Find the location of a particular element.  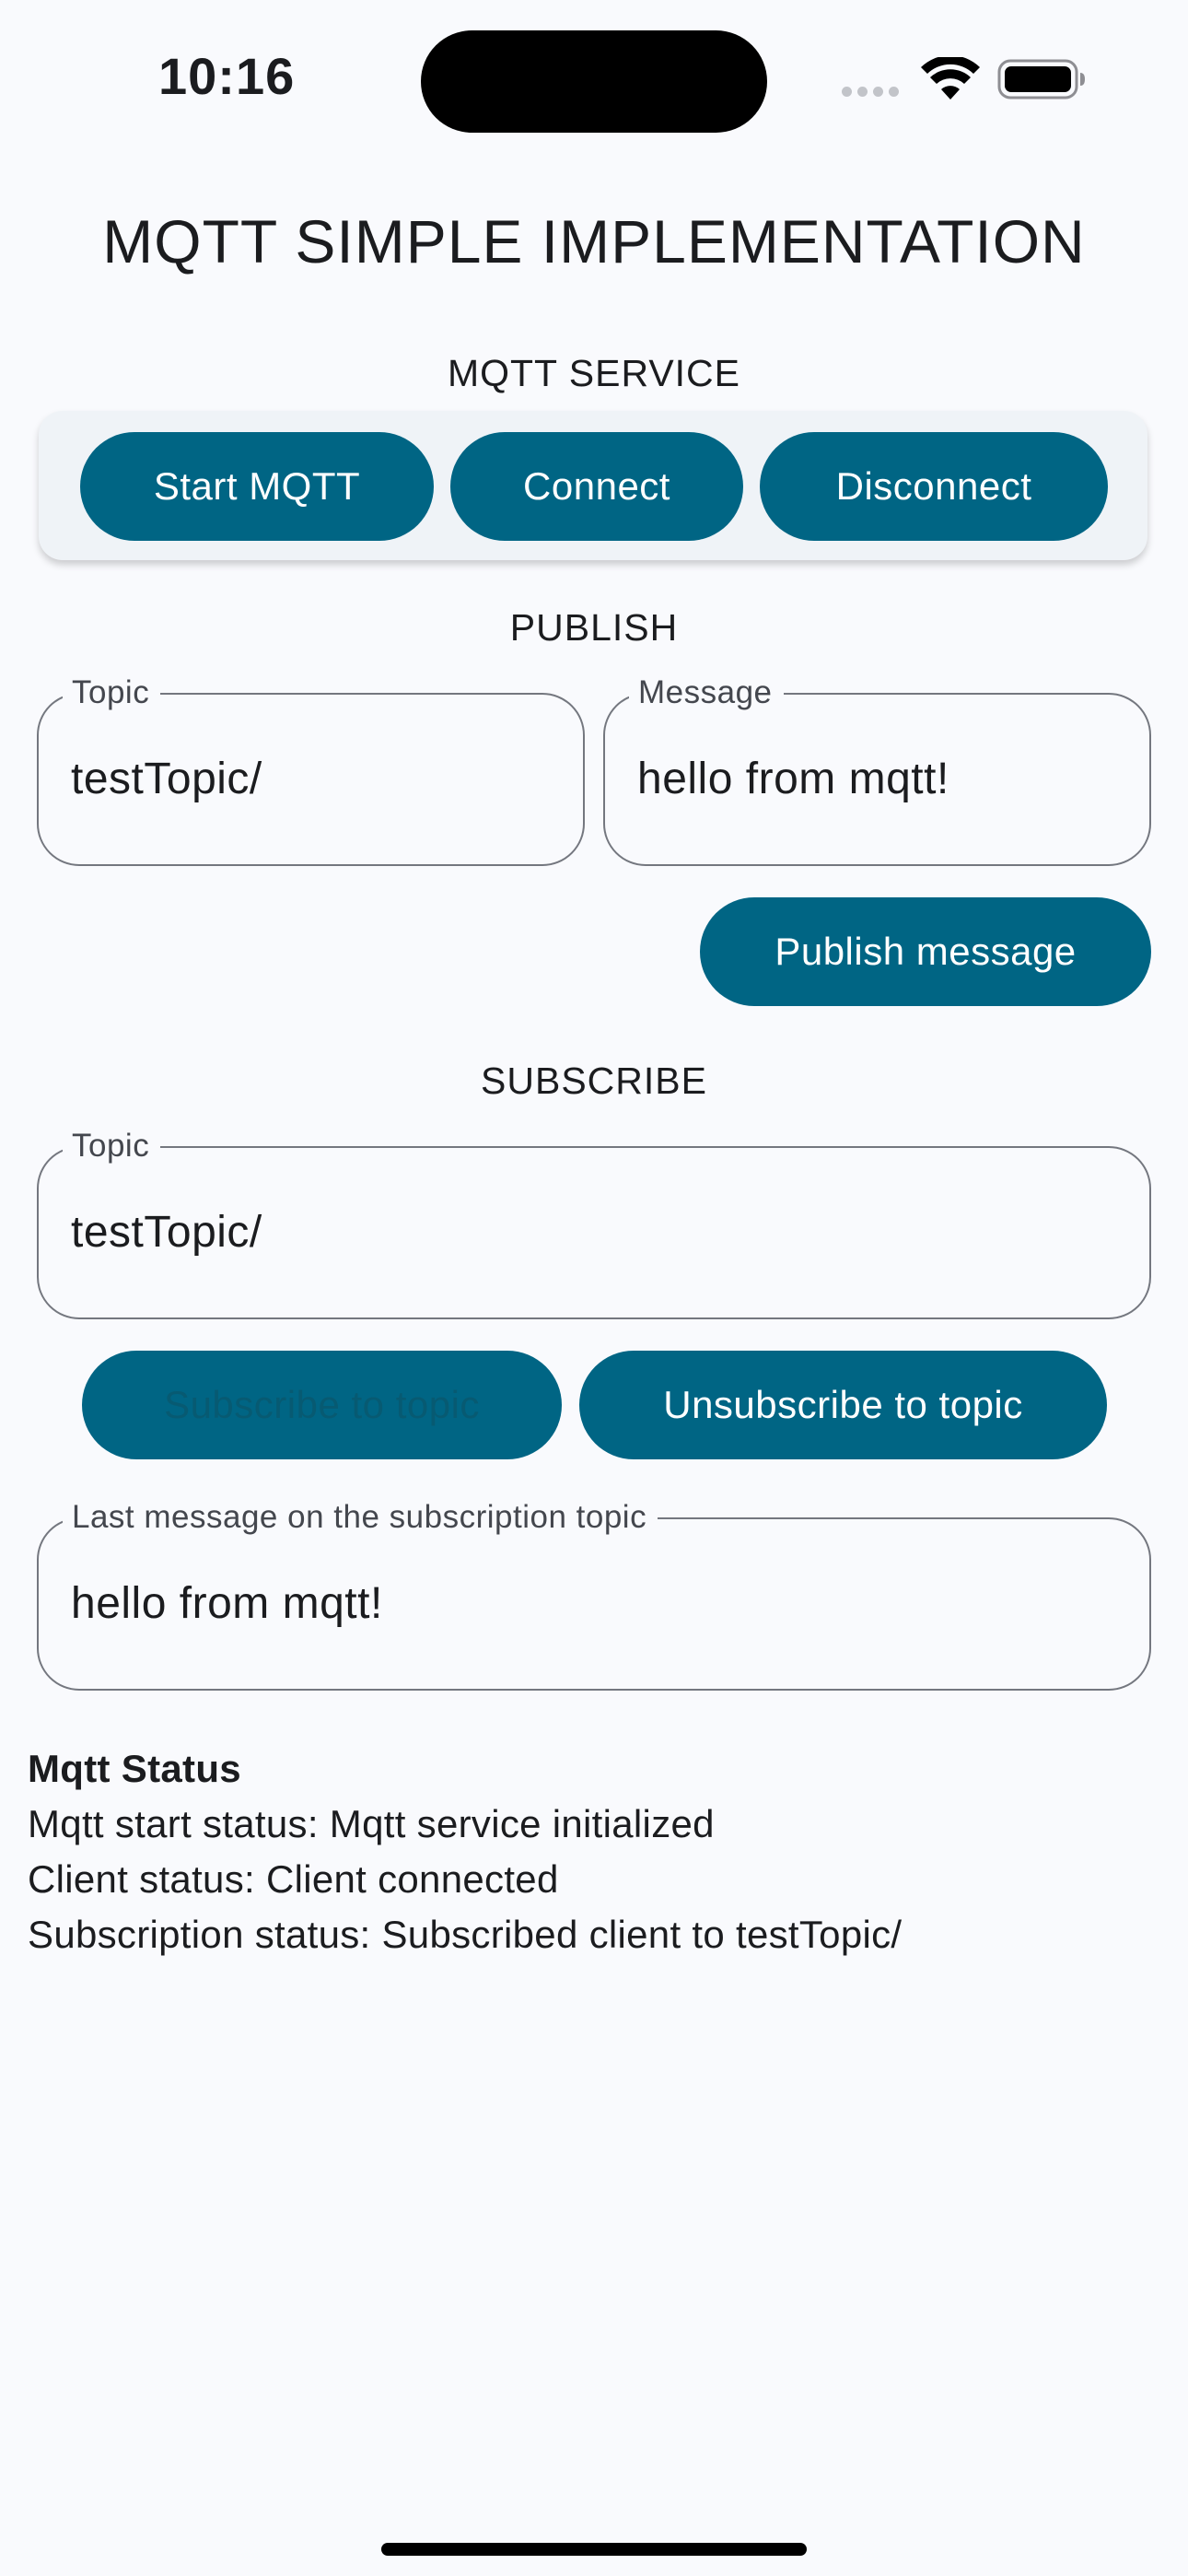

publish-message-field: Message hello from mqtt! is located at coordinates (877, 770).